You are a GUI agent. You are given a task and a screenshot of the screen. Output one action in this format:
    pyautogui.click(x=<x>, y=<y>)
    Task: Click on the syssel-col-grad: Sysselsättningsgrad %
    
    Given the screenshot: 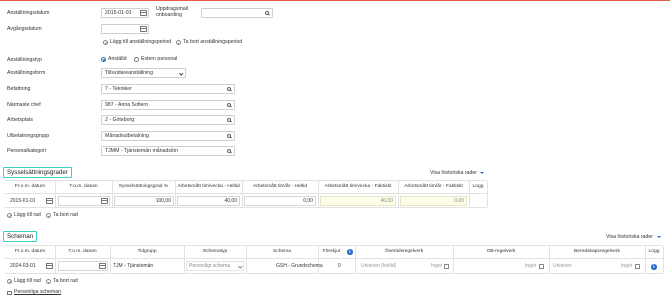 What is the action you would take?
    pyautogui.click(x=143, y=186)
    